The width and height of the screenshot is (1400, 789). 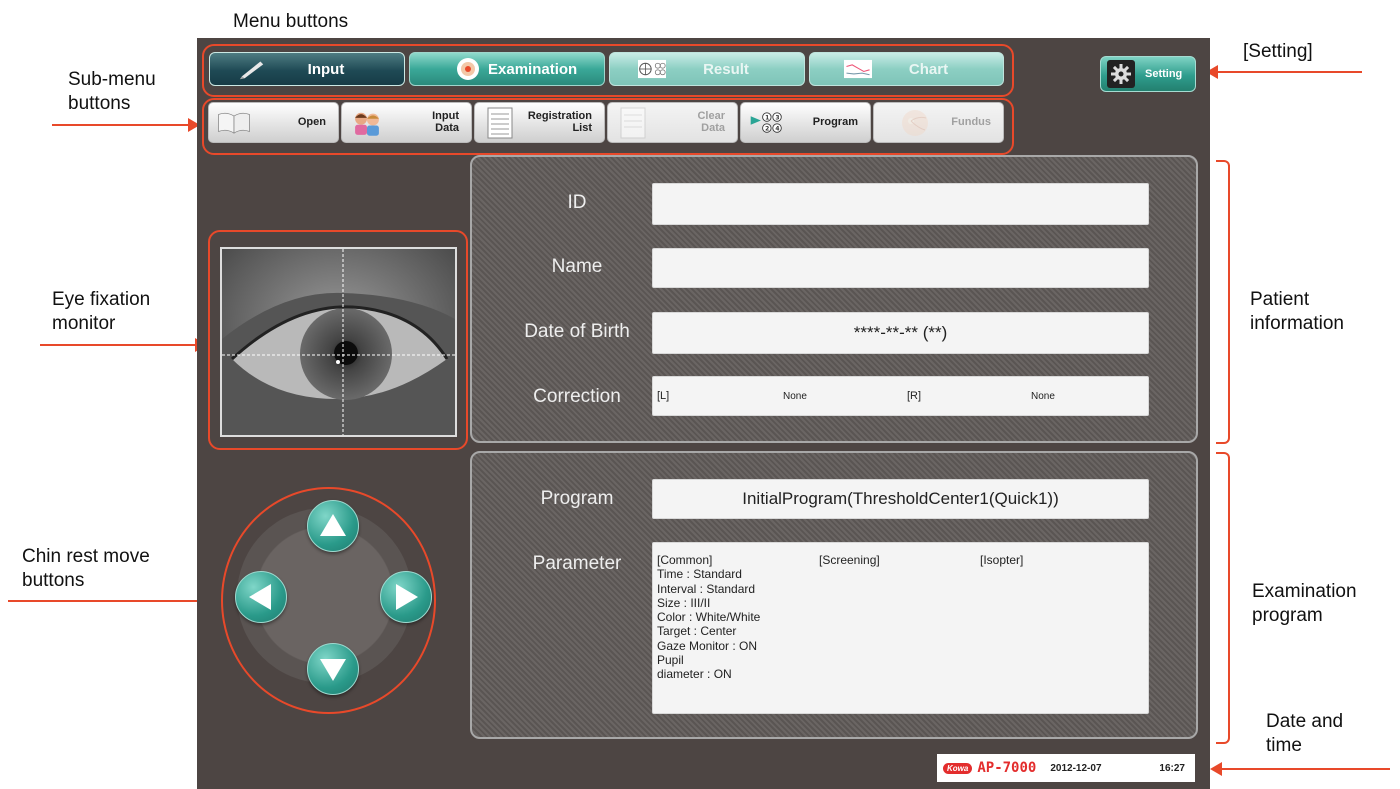 What do you see at coordinates (900, 204) in the screenshot?
I see `id-field` at bounding box center [900, 204].